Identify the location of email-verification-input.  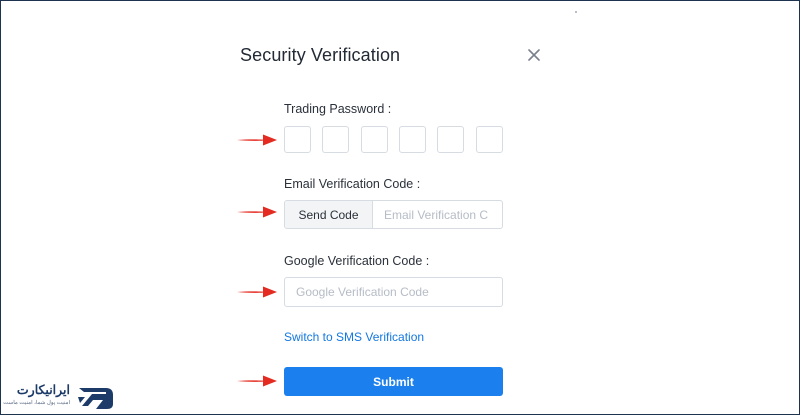
(437, 214).